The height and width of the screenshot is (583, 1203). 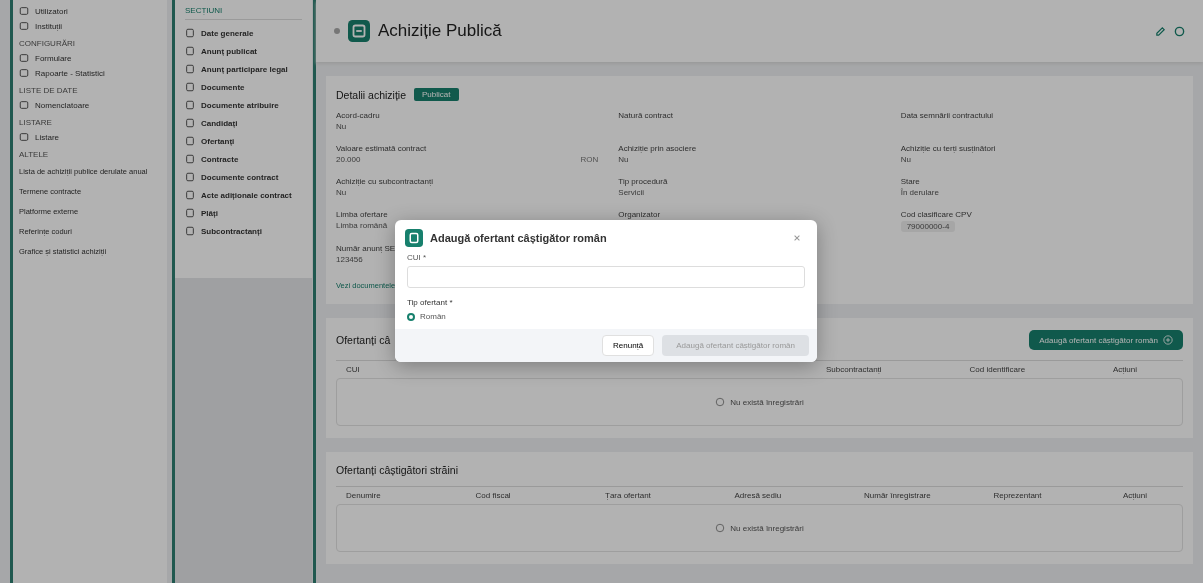 I want to click on section-title: Ofertanți câștigători străini, so click(x=397, y=470).